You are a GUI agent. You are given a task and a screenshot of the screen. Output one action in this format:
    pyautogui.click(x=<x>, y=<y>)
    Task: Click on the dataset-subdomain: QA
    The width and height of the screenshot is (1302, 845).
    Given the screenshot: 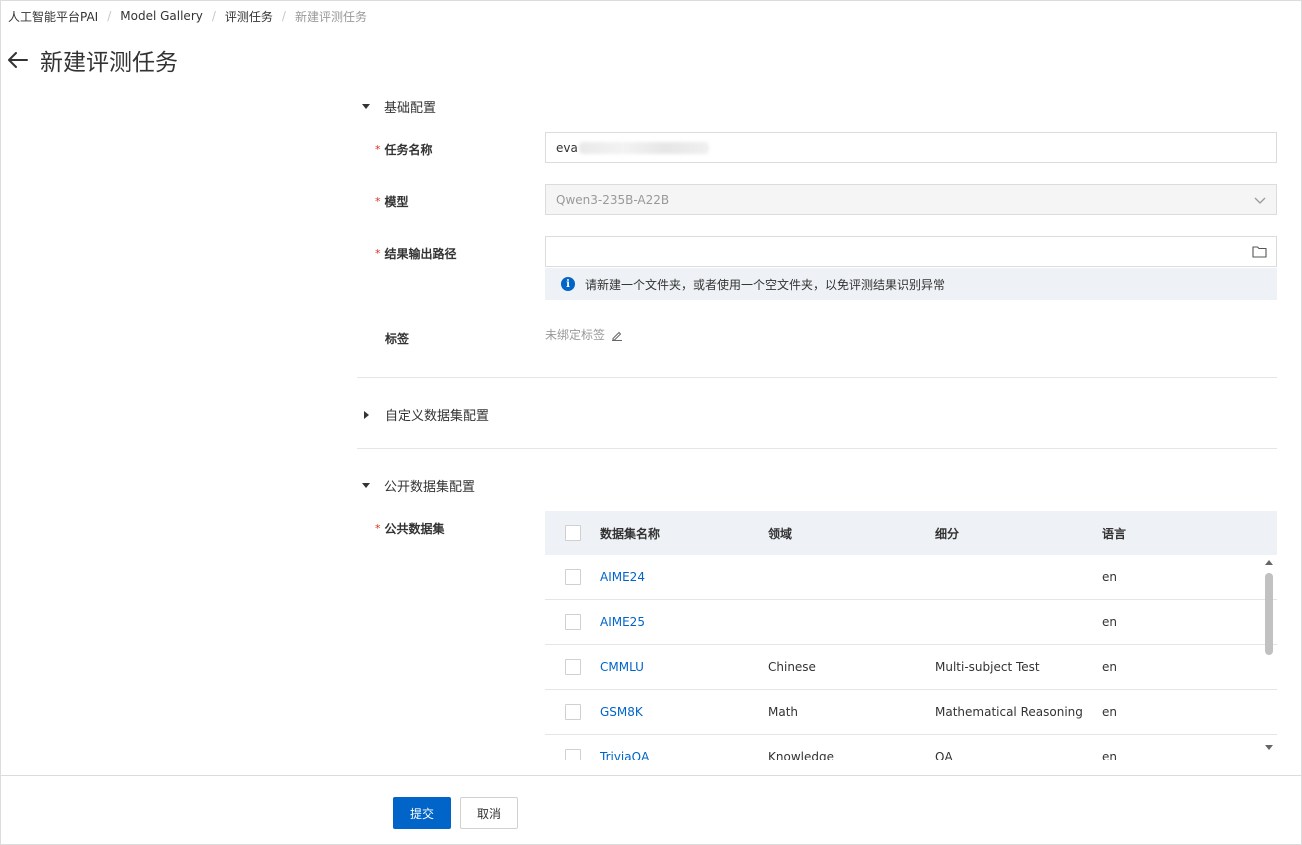 What is the action you would take?
    pyautogui.click(x=944, y=755)
    